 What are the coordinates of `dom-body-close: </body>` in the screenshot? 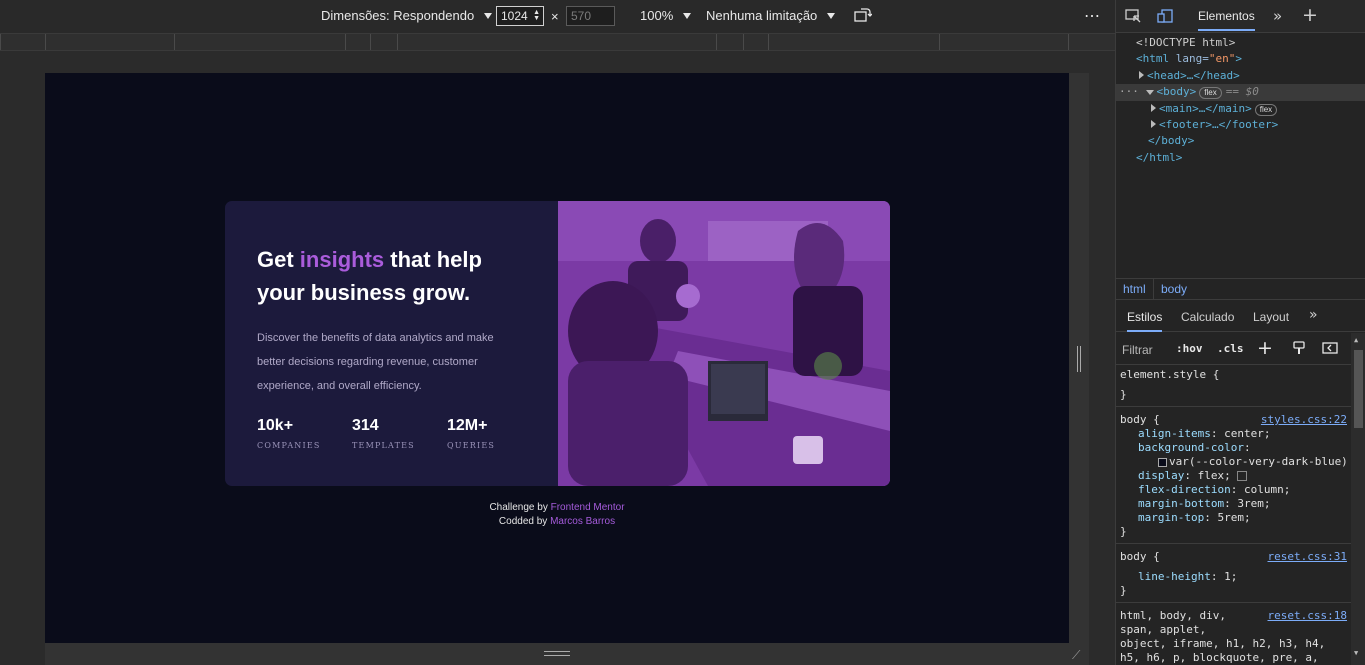 It's located at (1240, 141).